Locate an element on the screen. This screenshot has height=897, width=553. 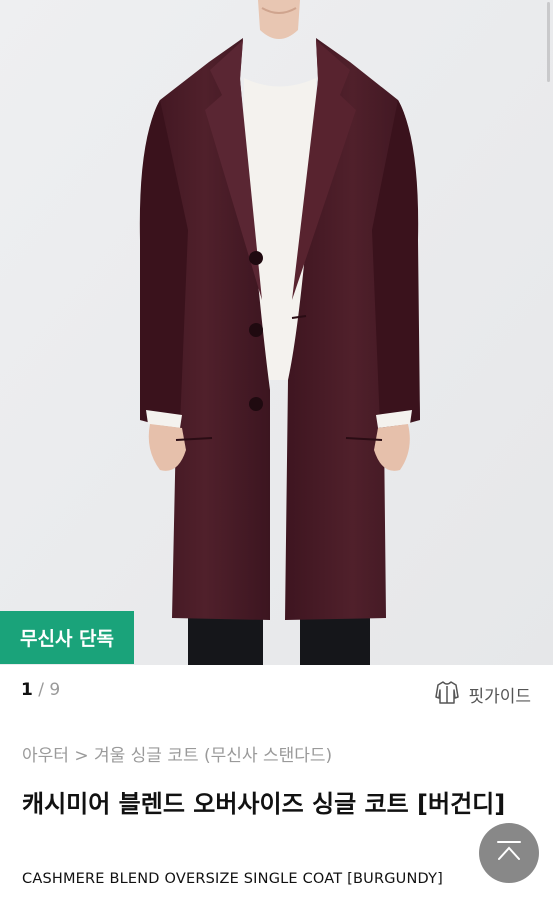
fit-guide-label: 핏가이드 is located at coordinates (499, 697).